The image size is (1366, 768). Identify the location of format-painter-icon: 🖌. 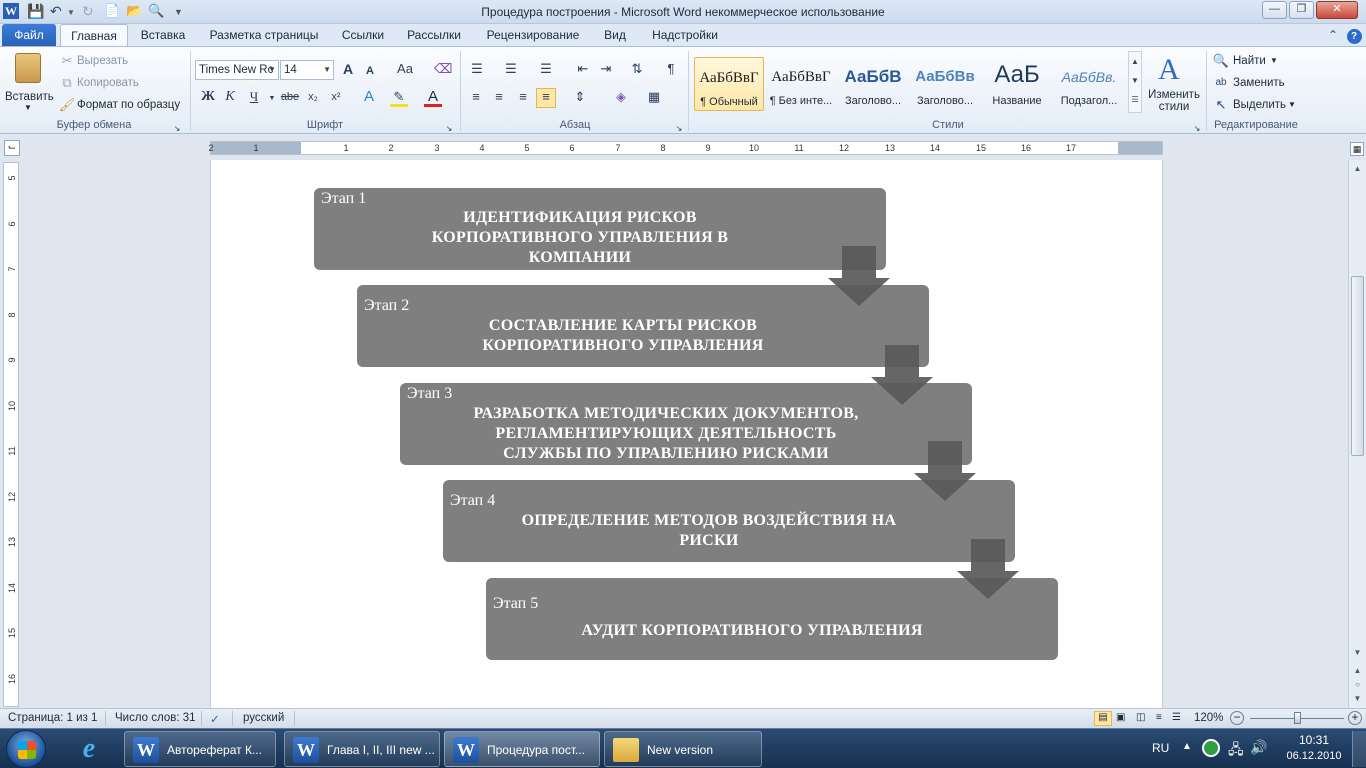
(67, 106).